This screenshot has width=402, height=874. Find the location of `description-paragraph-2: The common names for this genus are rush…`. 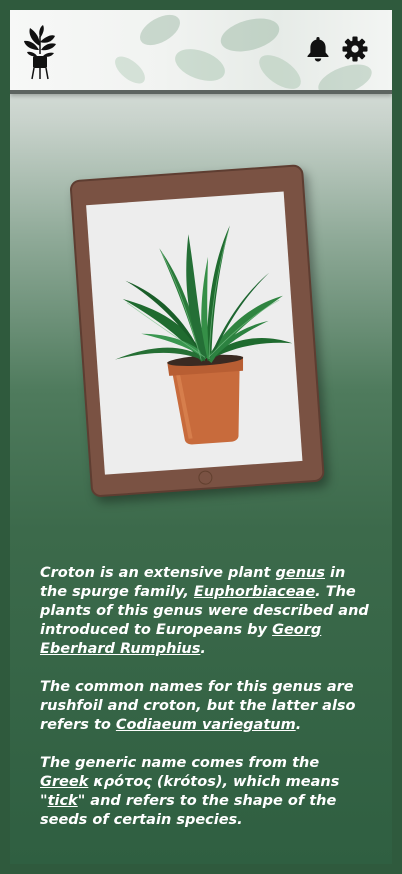

description-paragraph-2: The common names for this genus are rush… is located at coordinates (205, 706).